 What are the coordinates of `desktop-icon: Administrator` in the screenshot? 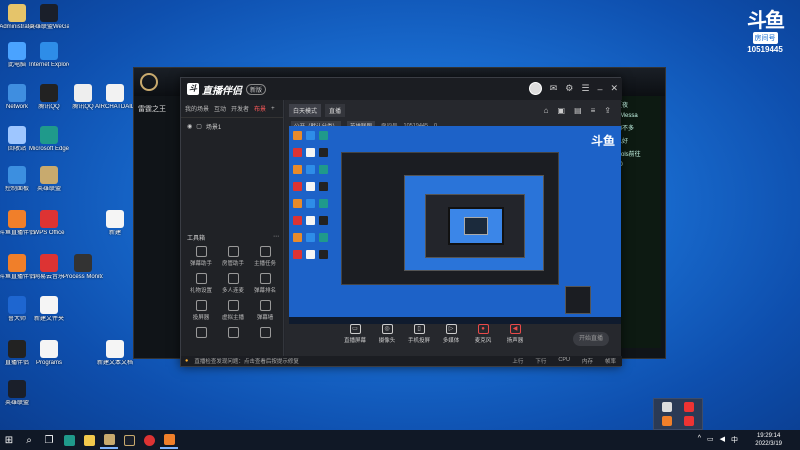 It's located at (17, 21).